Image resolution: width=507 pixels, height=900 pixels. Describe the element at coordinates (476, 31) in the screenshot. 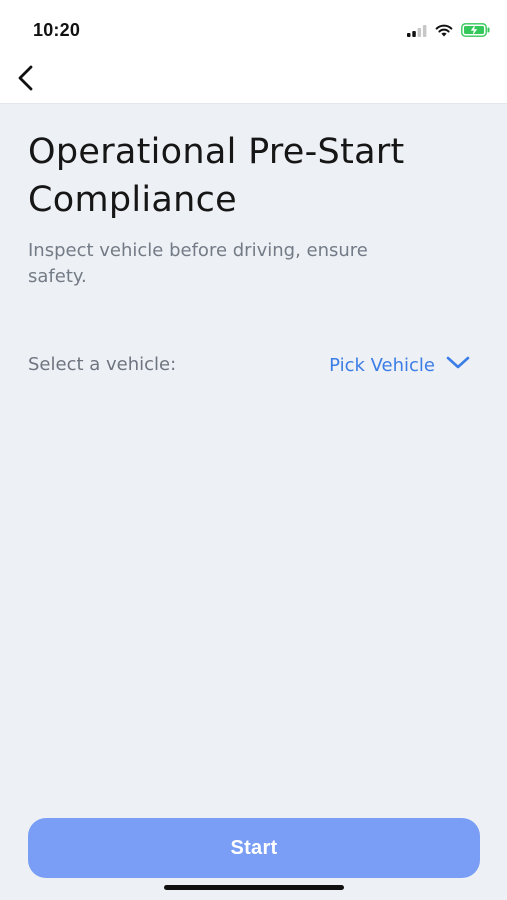

I see `battery-charging-icon` at that location.